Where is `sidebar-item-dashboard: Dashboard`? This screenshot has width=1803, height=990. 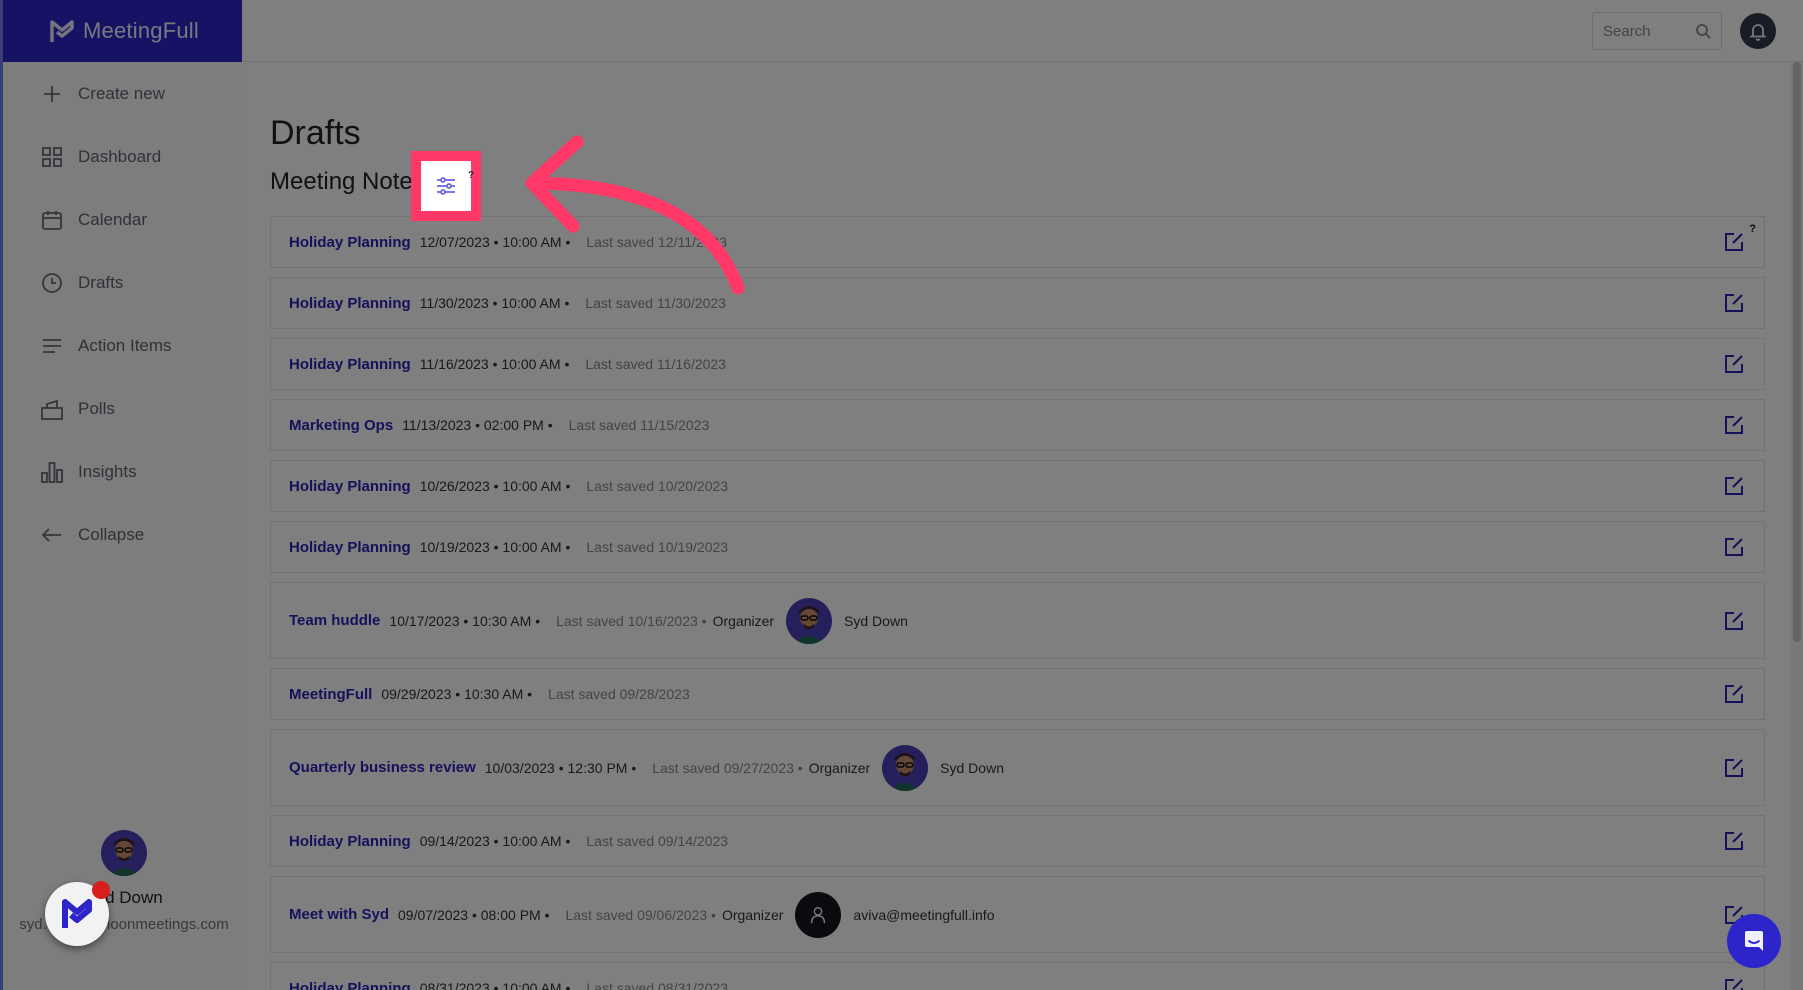
sidebar-item-dashboard: Dashboard is located at coordinates (124, 156).